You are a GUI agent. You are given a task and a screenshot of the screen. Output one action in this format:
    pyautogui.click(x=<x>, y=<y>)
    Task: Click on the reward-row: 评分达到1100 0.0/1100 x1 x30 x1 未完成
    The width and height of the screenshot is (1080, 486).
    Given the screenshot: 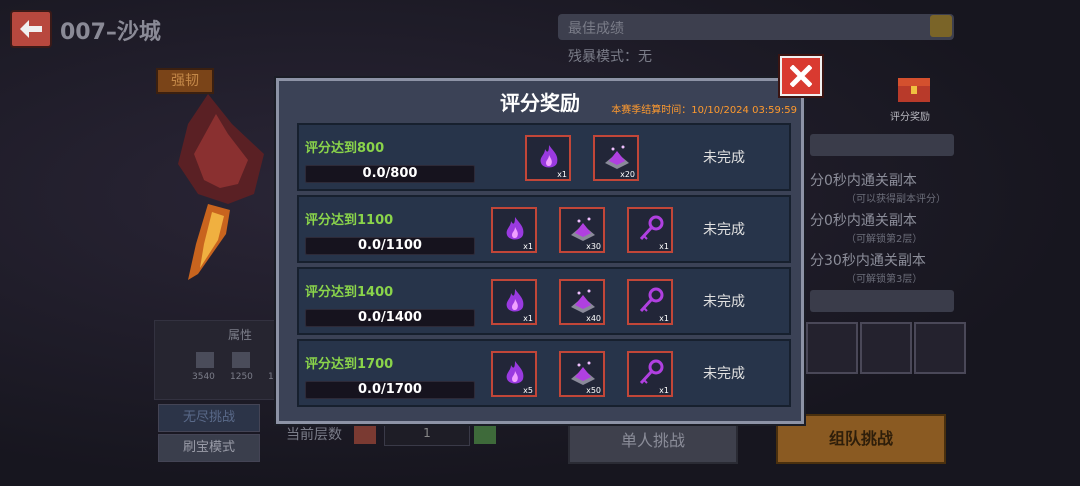 What is the action you would take?
    pyautogui.click(x=544, y=229)
    